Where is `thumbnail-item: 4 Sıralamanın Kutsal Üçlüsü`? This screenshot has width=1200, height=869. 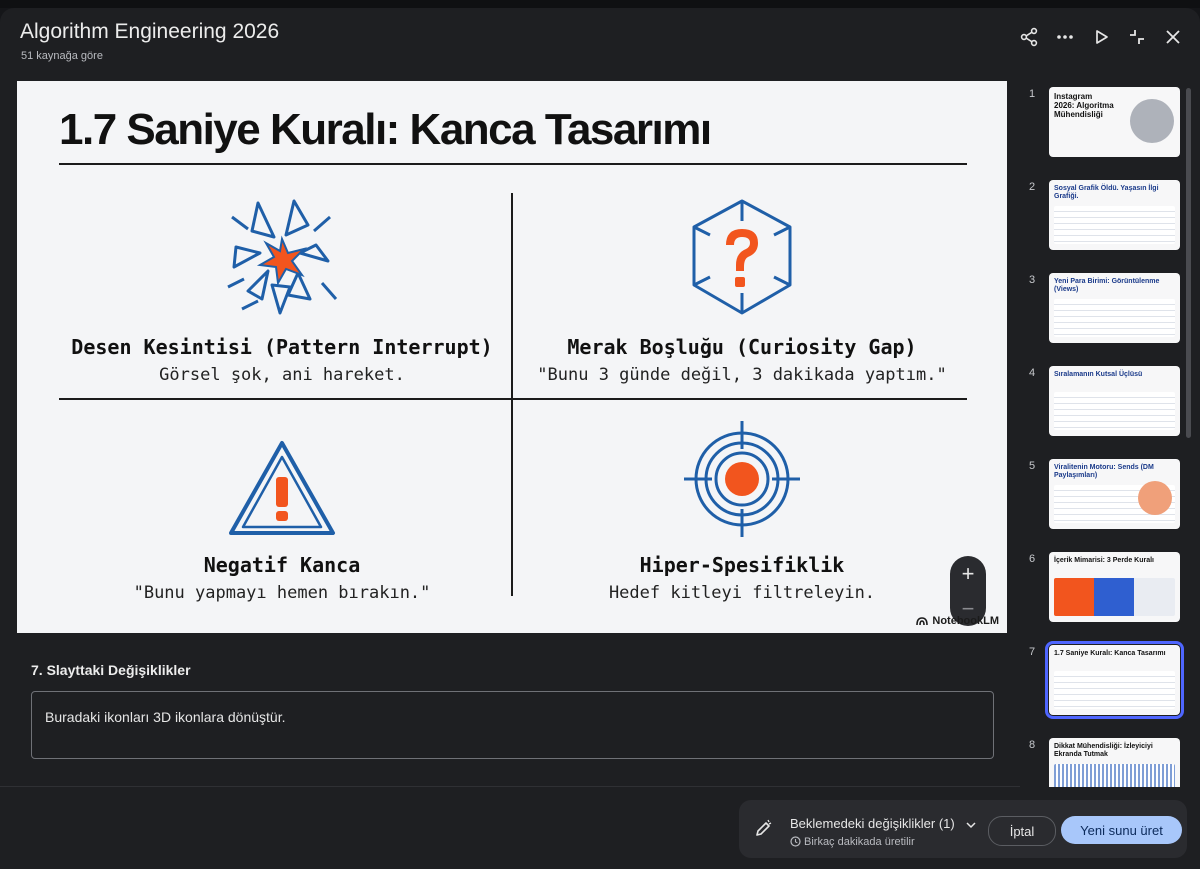 thumbnail-item: 4 Sıralamanın Kutsal Üçlüsü is located at coordinates (1102, 400).